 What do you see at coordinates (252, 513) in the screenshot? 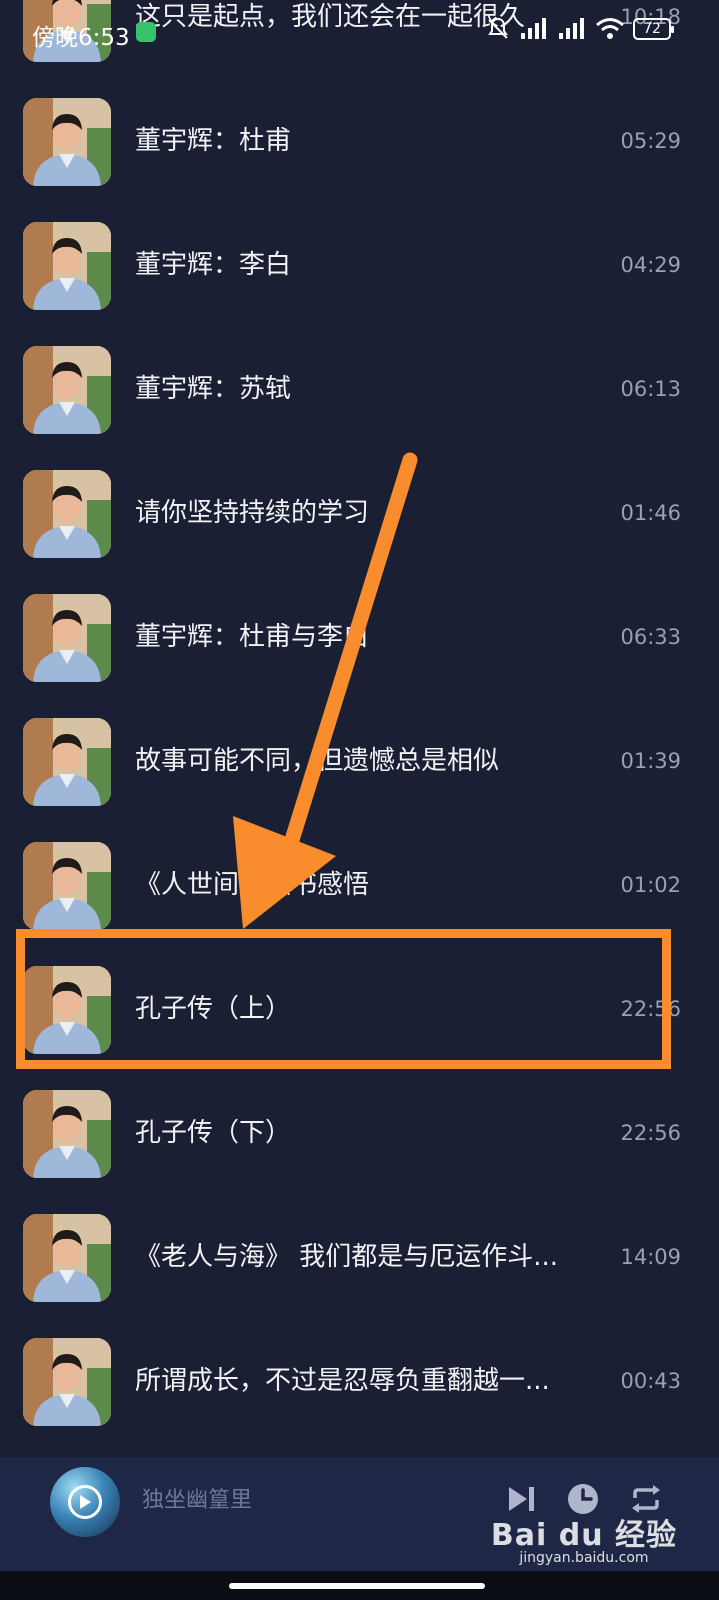
I see `track-title: 请你坚持持续的学习` at bounding box center [252, 513].